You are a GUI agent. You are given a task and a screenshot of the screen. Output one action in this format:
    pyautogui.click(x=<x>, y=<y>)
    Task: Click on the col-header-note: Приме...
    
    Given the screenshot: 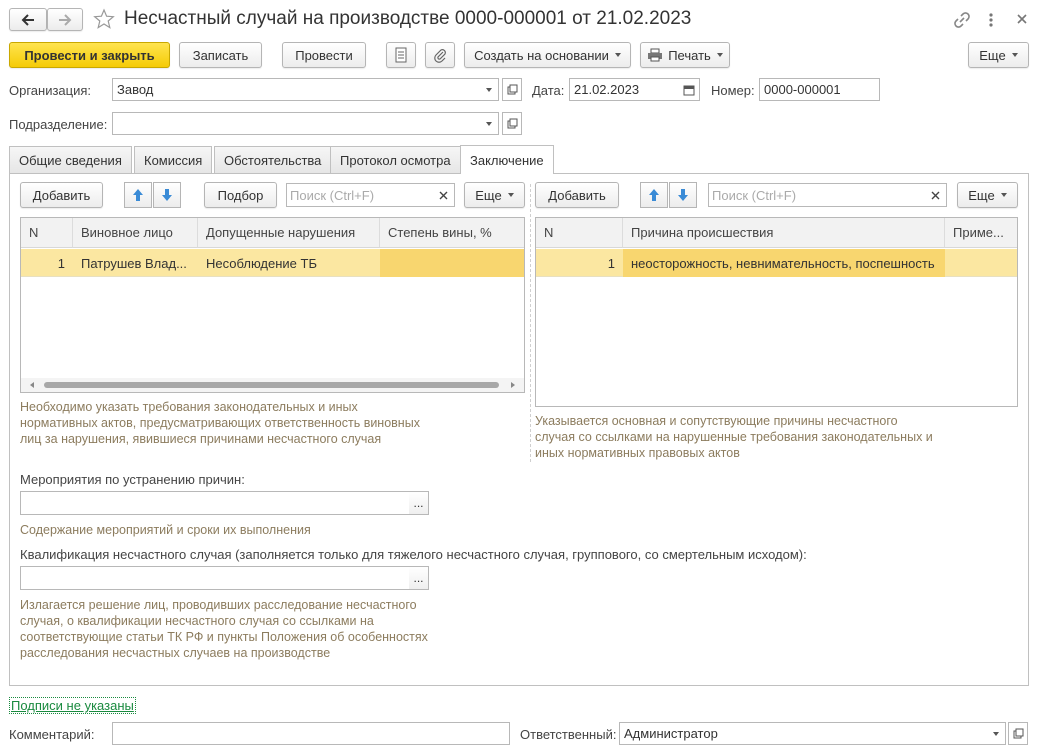 What is the action you would take?
    pyautogui.click(x=981, y=233)
    